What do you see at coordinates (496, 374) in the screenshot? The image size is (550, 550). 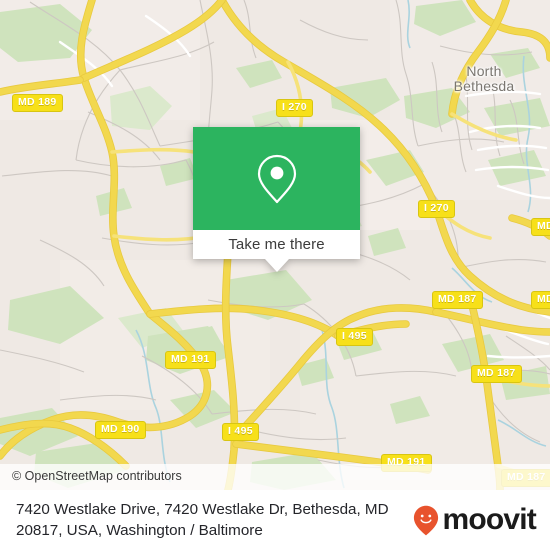 I see `highway-shield-md-187-mid: MD 187` at bounding box center [496, 374].